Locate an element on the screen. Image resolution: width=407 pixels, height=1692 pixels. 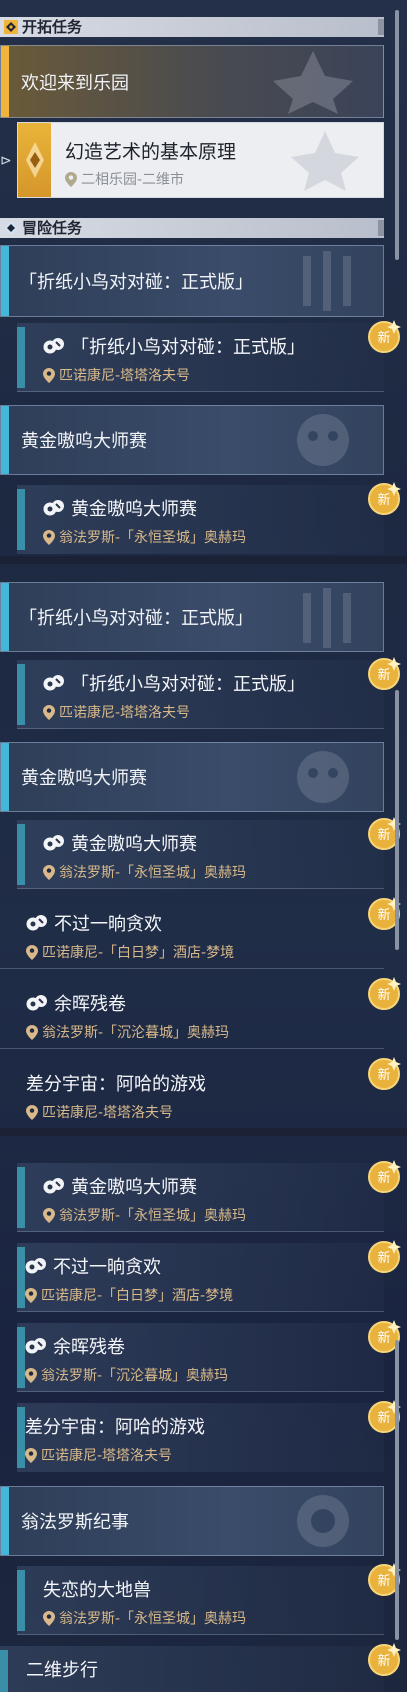
gold-quest-gem-icon is located at coordinates (34, 160).